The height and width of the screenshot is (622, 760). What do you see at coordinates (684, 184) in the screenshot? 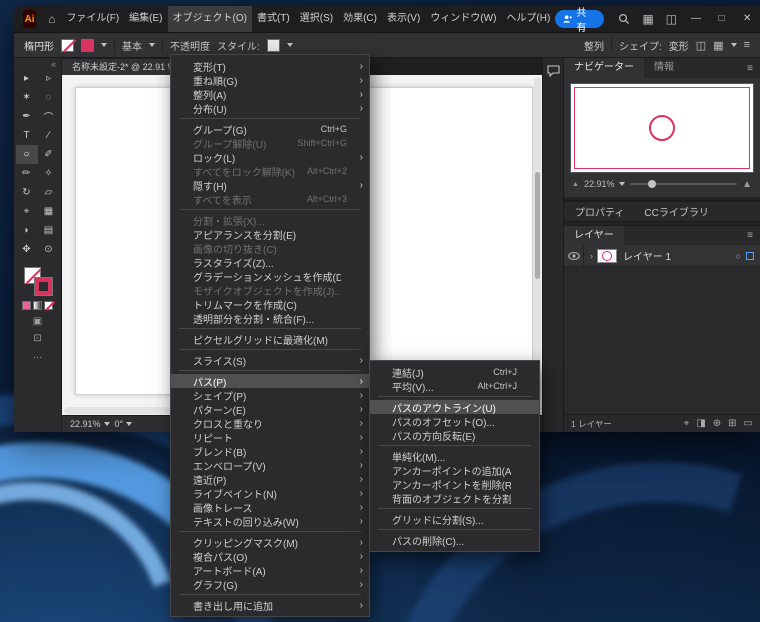
I see `zoom-slider` at bounding box center [684, 184].